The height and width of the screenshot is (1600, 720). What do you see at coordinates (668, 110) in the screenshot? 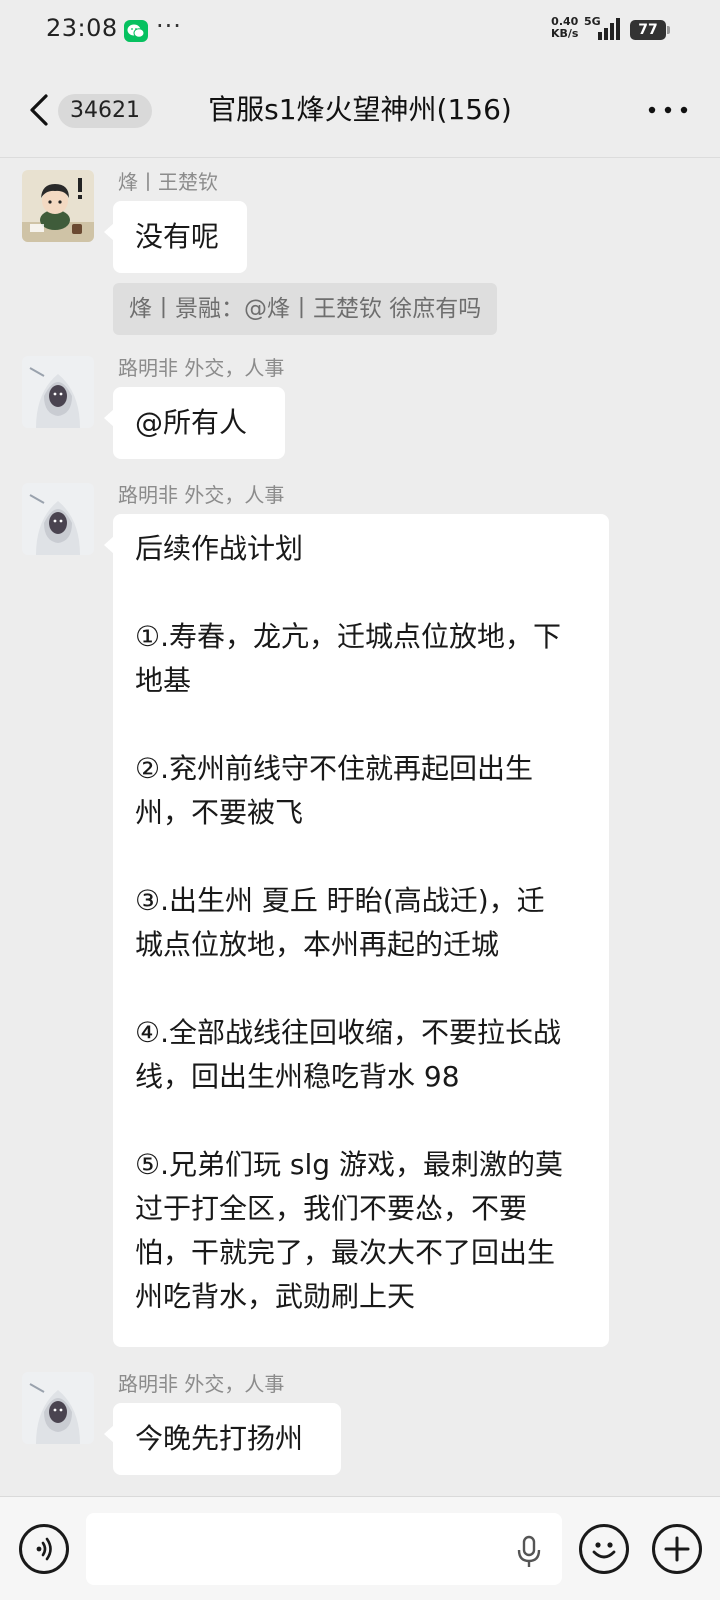
I see `more-options-icon` at bounding box center [668, 110].